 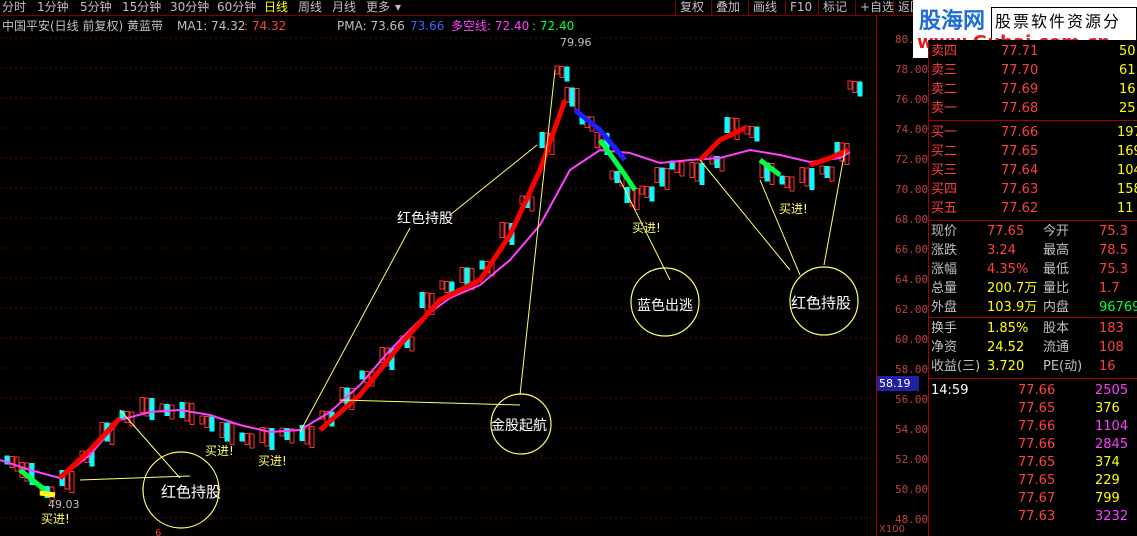 What do you see at coordinates (821, 303) in the screenshot?
I see `hold-red-label-3: 红色持股` at bounding box center [821, 303].